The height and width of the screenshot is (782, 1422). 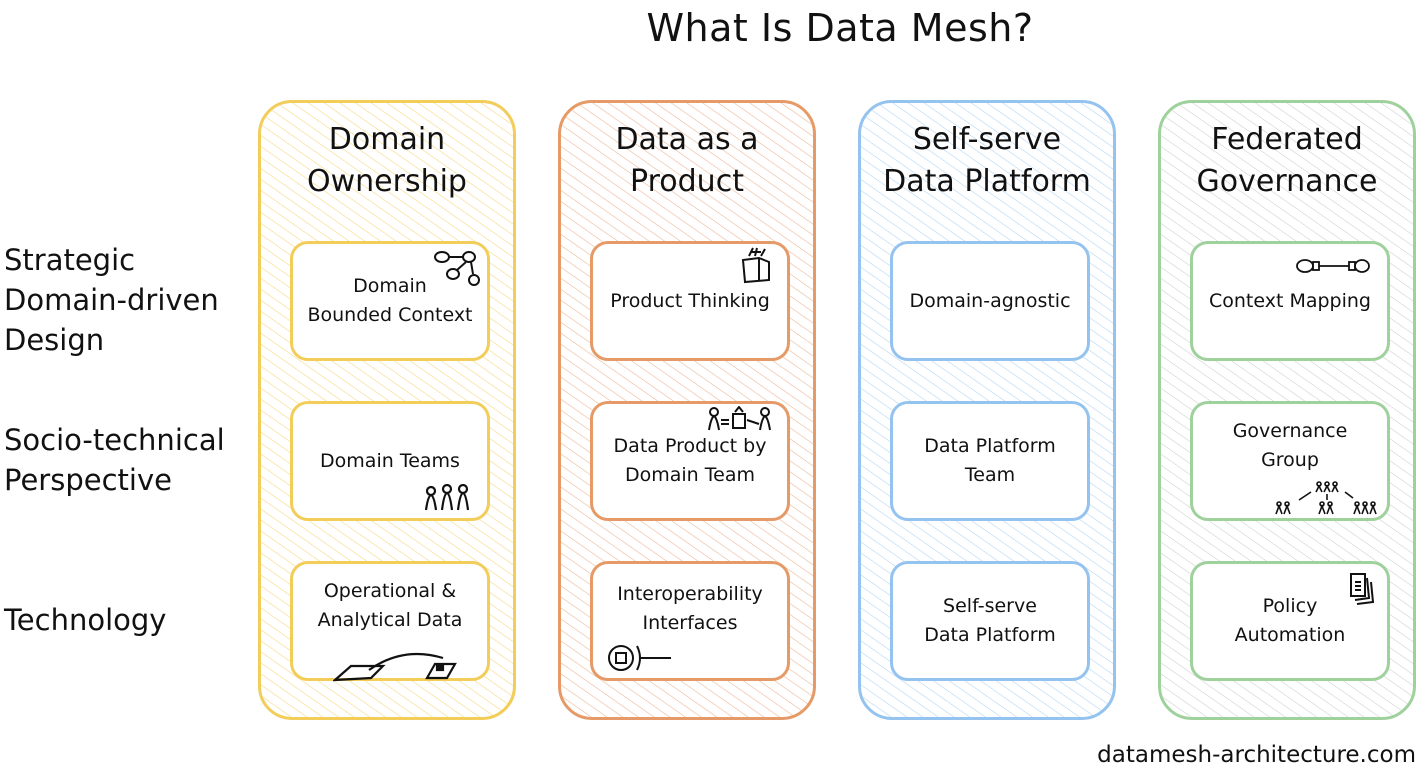 I want to click on pillar-title: Data as a Product, so click(x=687, y=160).